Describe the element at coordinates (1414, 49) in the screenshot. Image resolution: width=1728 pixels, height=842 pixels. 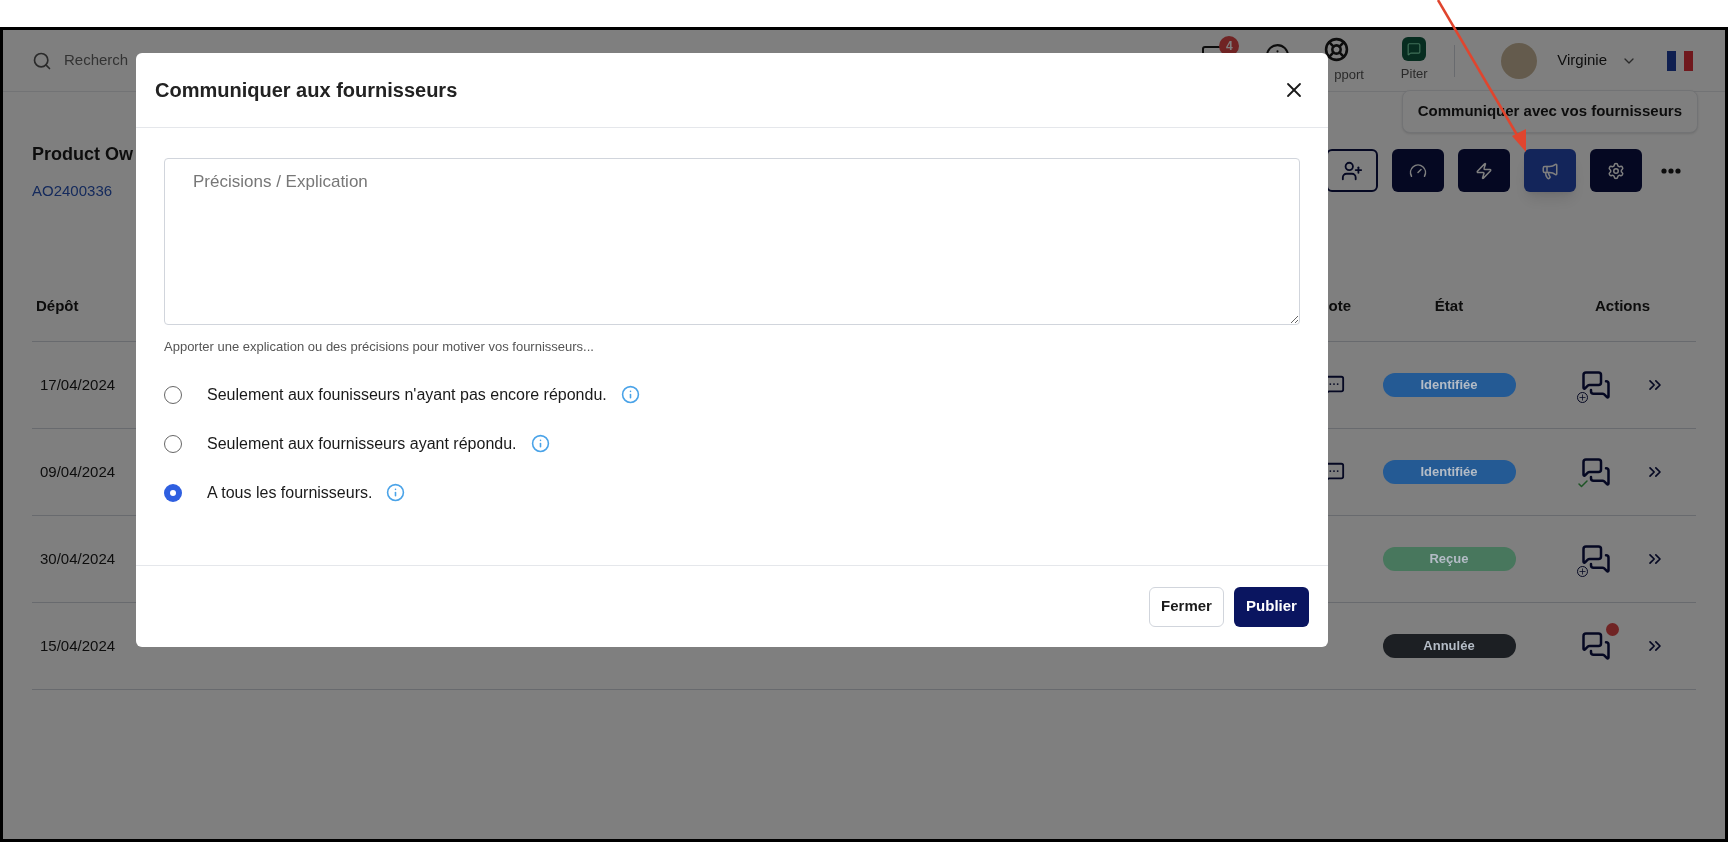
I see `chat-logo-icon` at that location.